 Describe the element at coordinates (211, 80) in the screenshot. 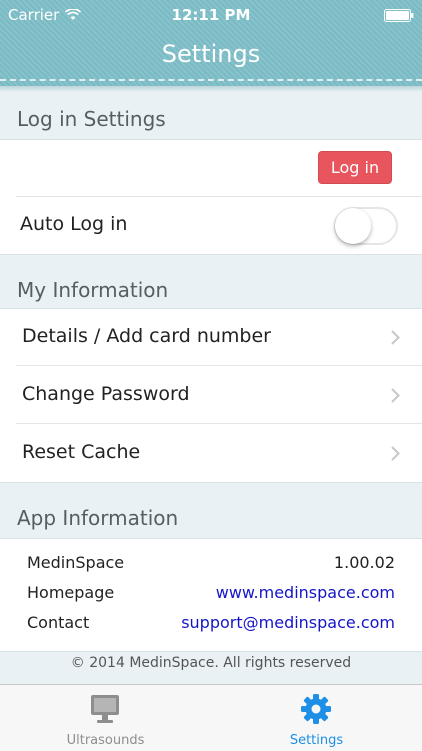

I see `header-stitch-divider` at that location.